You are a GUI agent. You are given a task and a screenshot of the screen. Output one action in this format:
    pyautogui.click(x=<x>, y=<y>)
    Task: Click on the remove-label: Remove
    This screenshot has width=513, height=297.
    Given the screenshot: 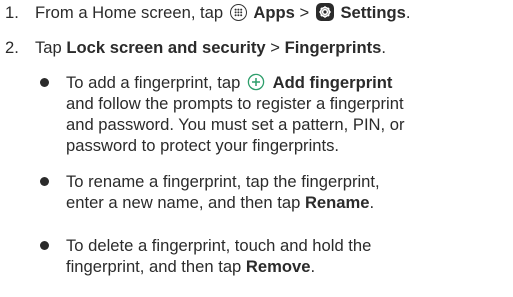 What is the action you would take?
    pyautogui.click(x=278, y=266)
    